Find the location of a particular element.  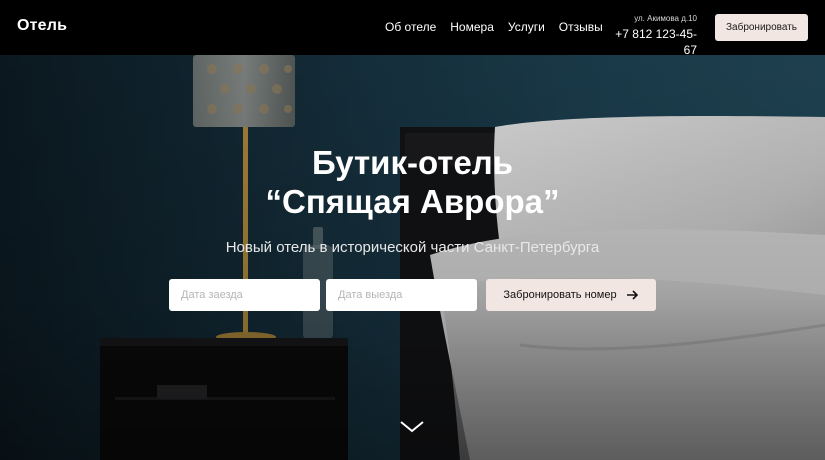

phone-number: +7 812 123-45-67 is located at coordinates (650, 42).